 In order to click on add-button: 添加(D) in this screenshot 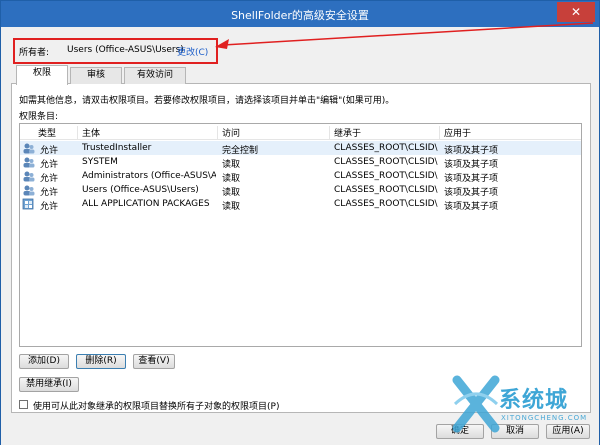, I will do `click(44, 361)`.